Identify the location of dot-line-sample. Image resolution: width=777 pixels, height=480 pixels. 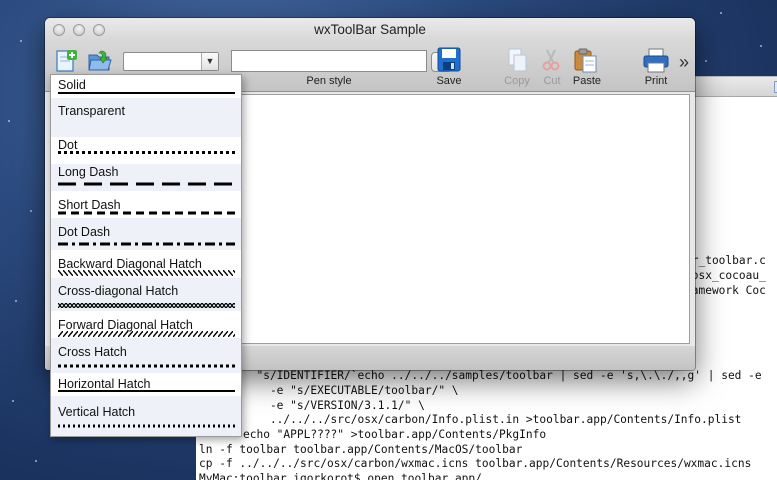
(146, 152).